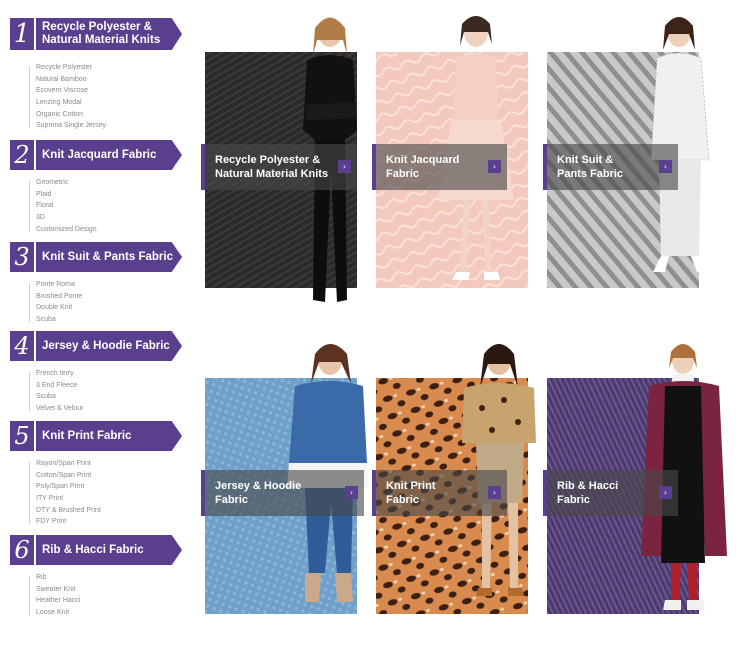 The height and width of the screenshot is (659, 750). What do you see at coordinates (23, 550) in the screenshot?
I see `category-number: 6` at bounding box center [23, 550].